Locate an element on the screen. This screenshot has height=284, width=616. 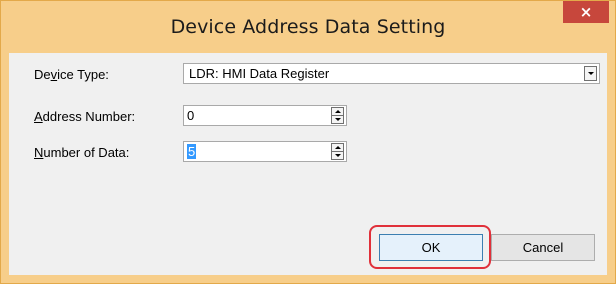
address-number-label: Address Number: is located at coordinates (85, 116).